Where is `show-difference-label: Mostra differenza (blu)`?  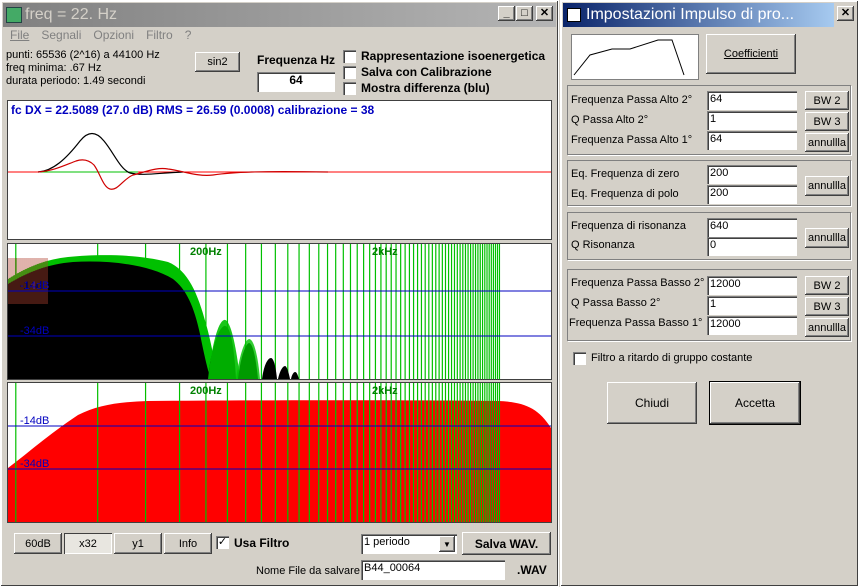
show-difference-label: Mostra differenza (blu) is located at coordinates (425, 88).